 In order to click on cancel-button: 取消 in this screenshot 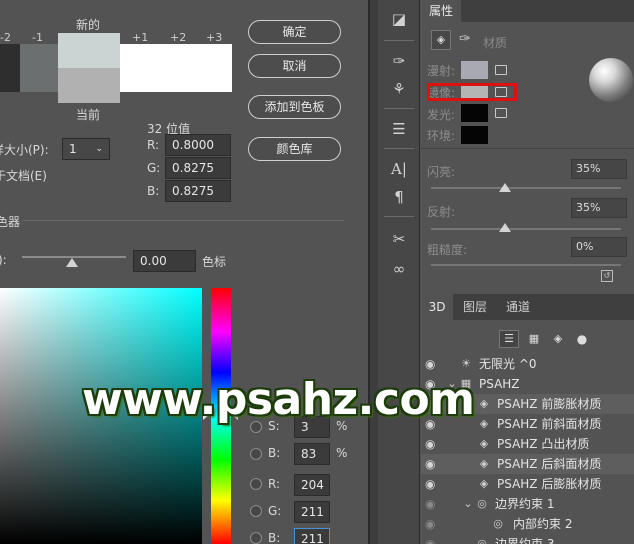, I will do `click(294, 66)`.